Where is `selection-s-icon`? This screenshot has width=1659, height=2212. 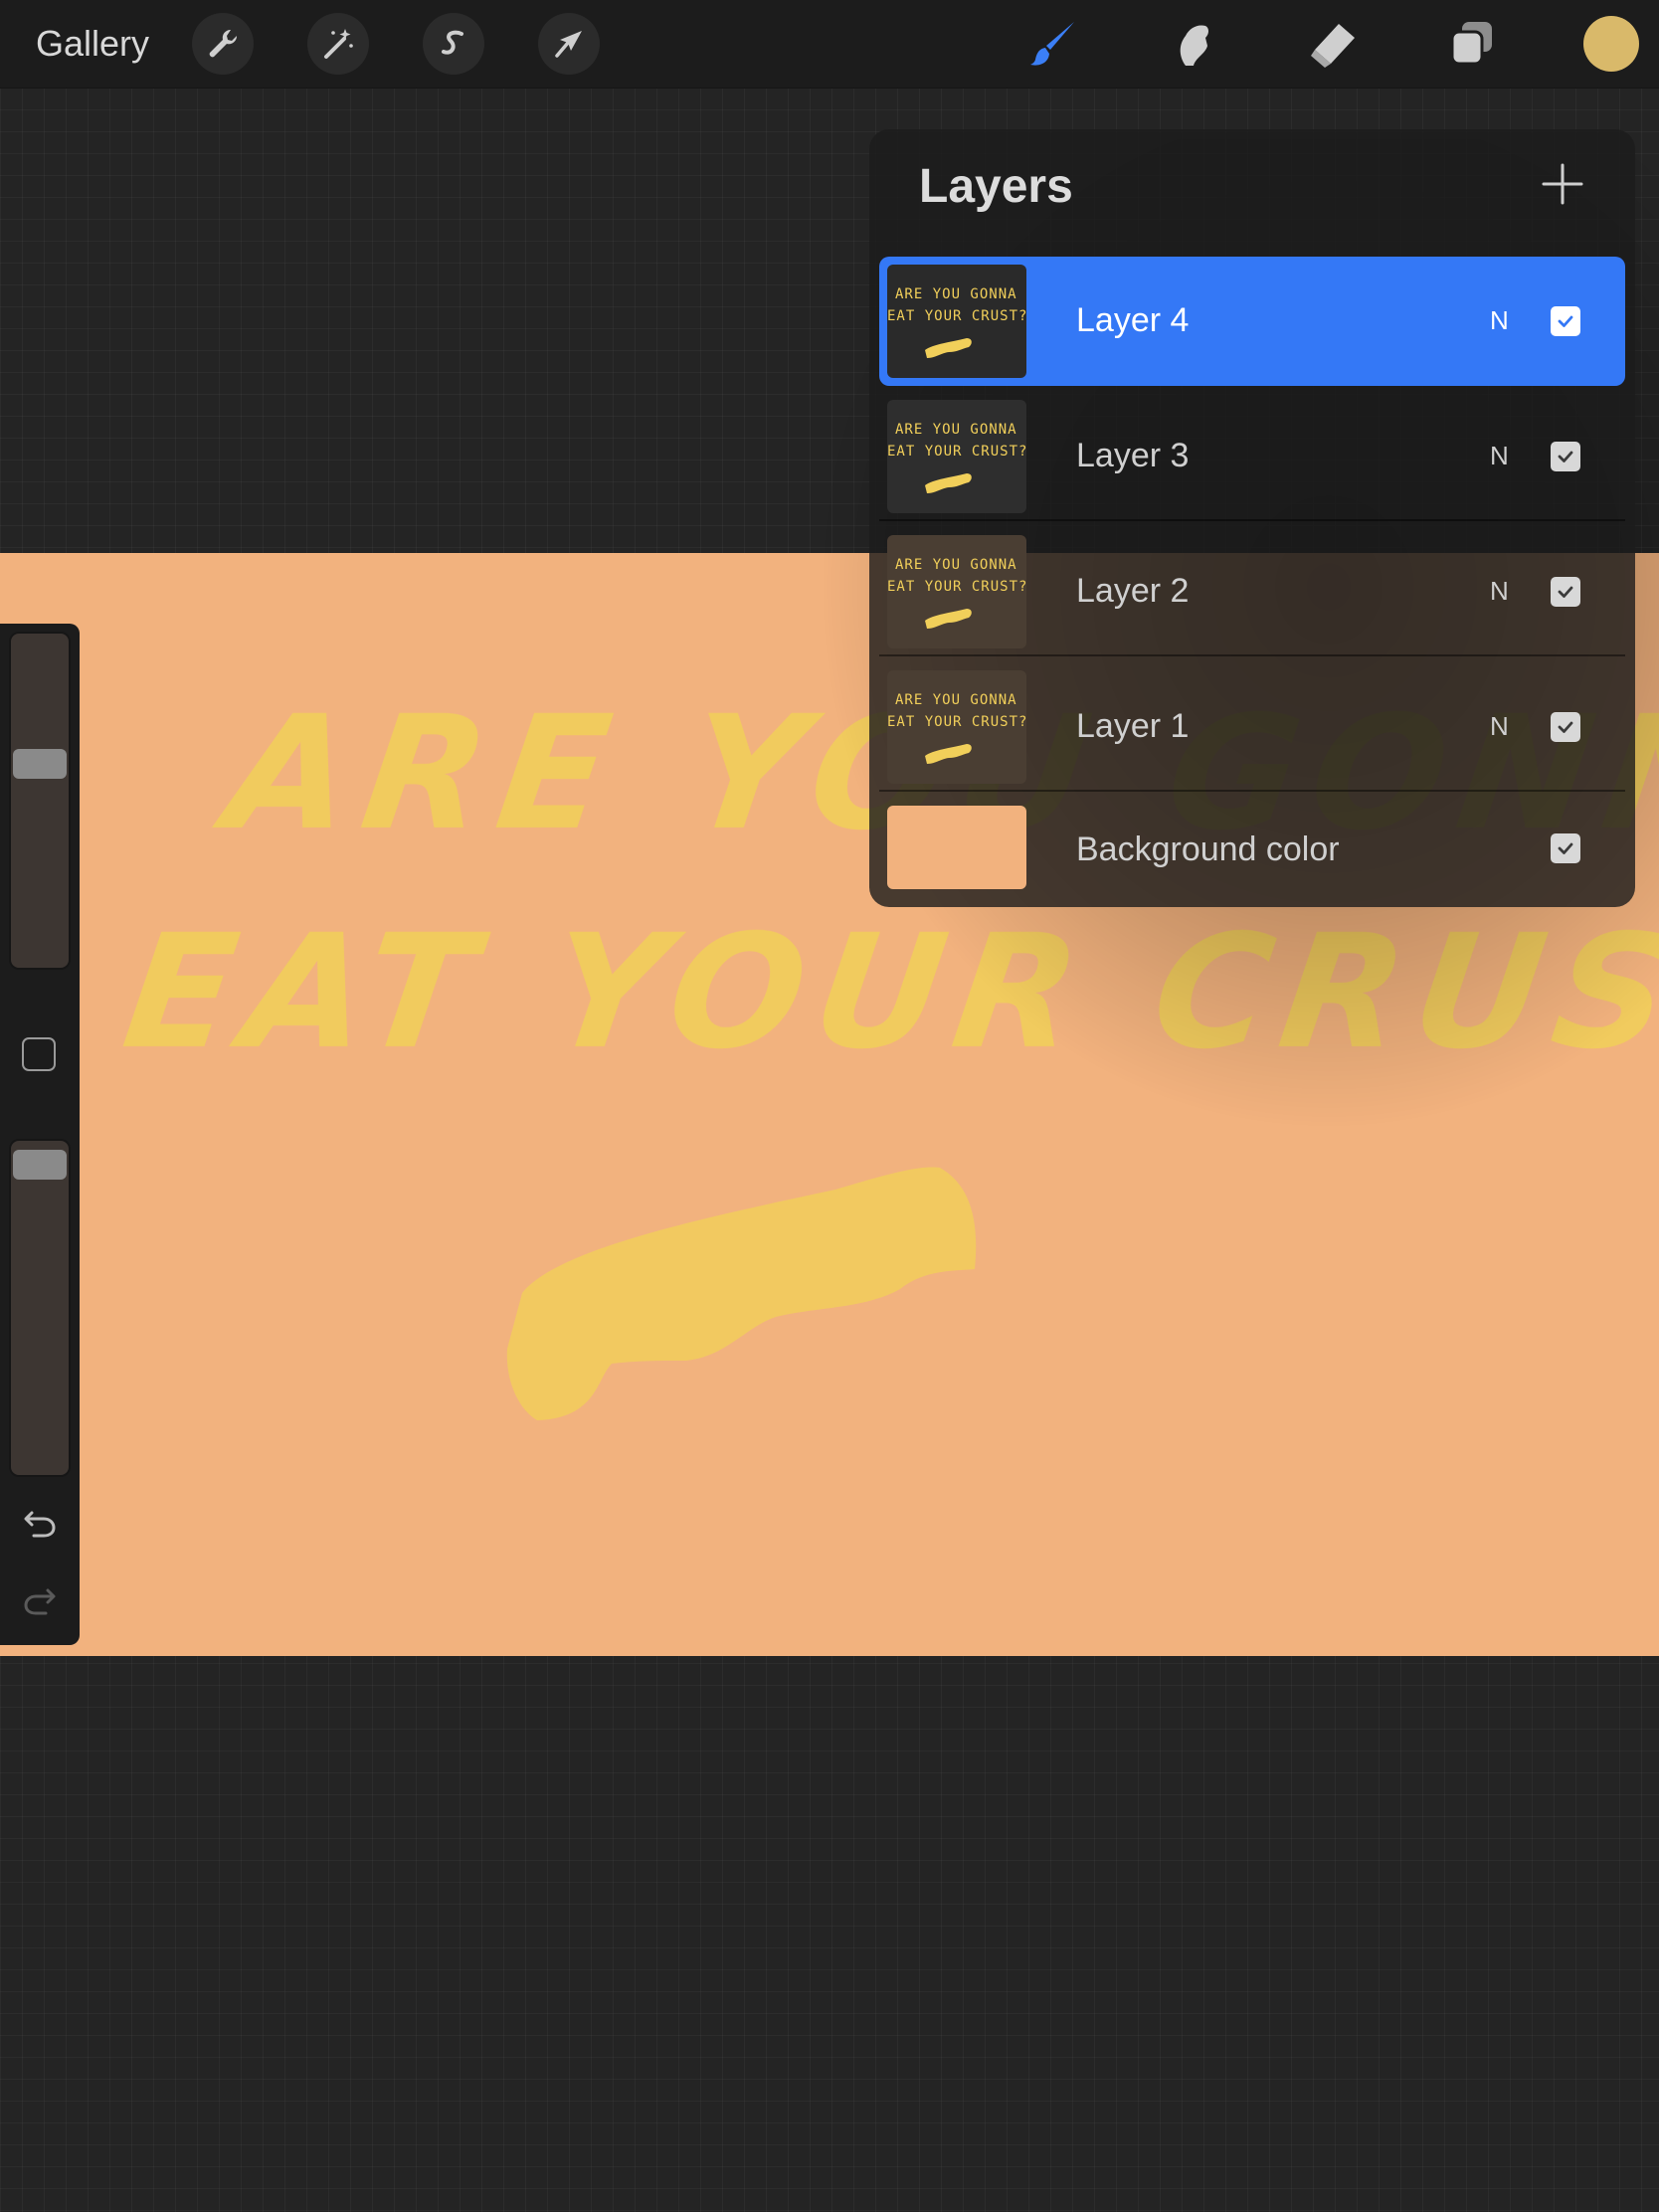
selection-s-icon is located at coordinates (452, 42).